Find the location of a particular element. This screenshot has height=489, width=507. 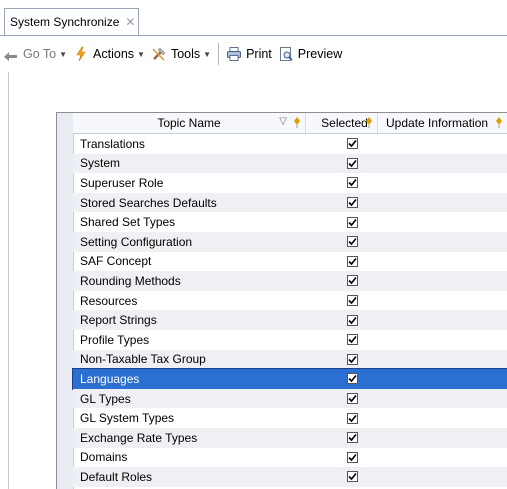

topic-name-cell: SAF Concept is located at coordinates (189, 261).